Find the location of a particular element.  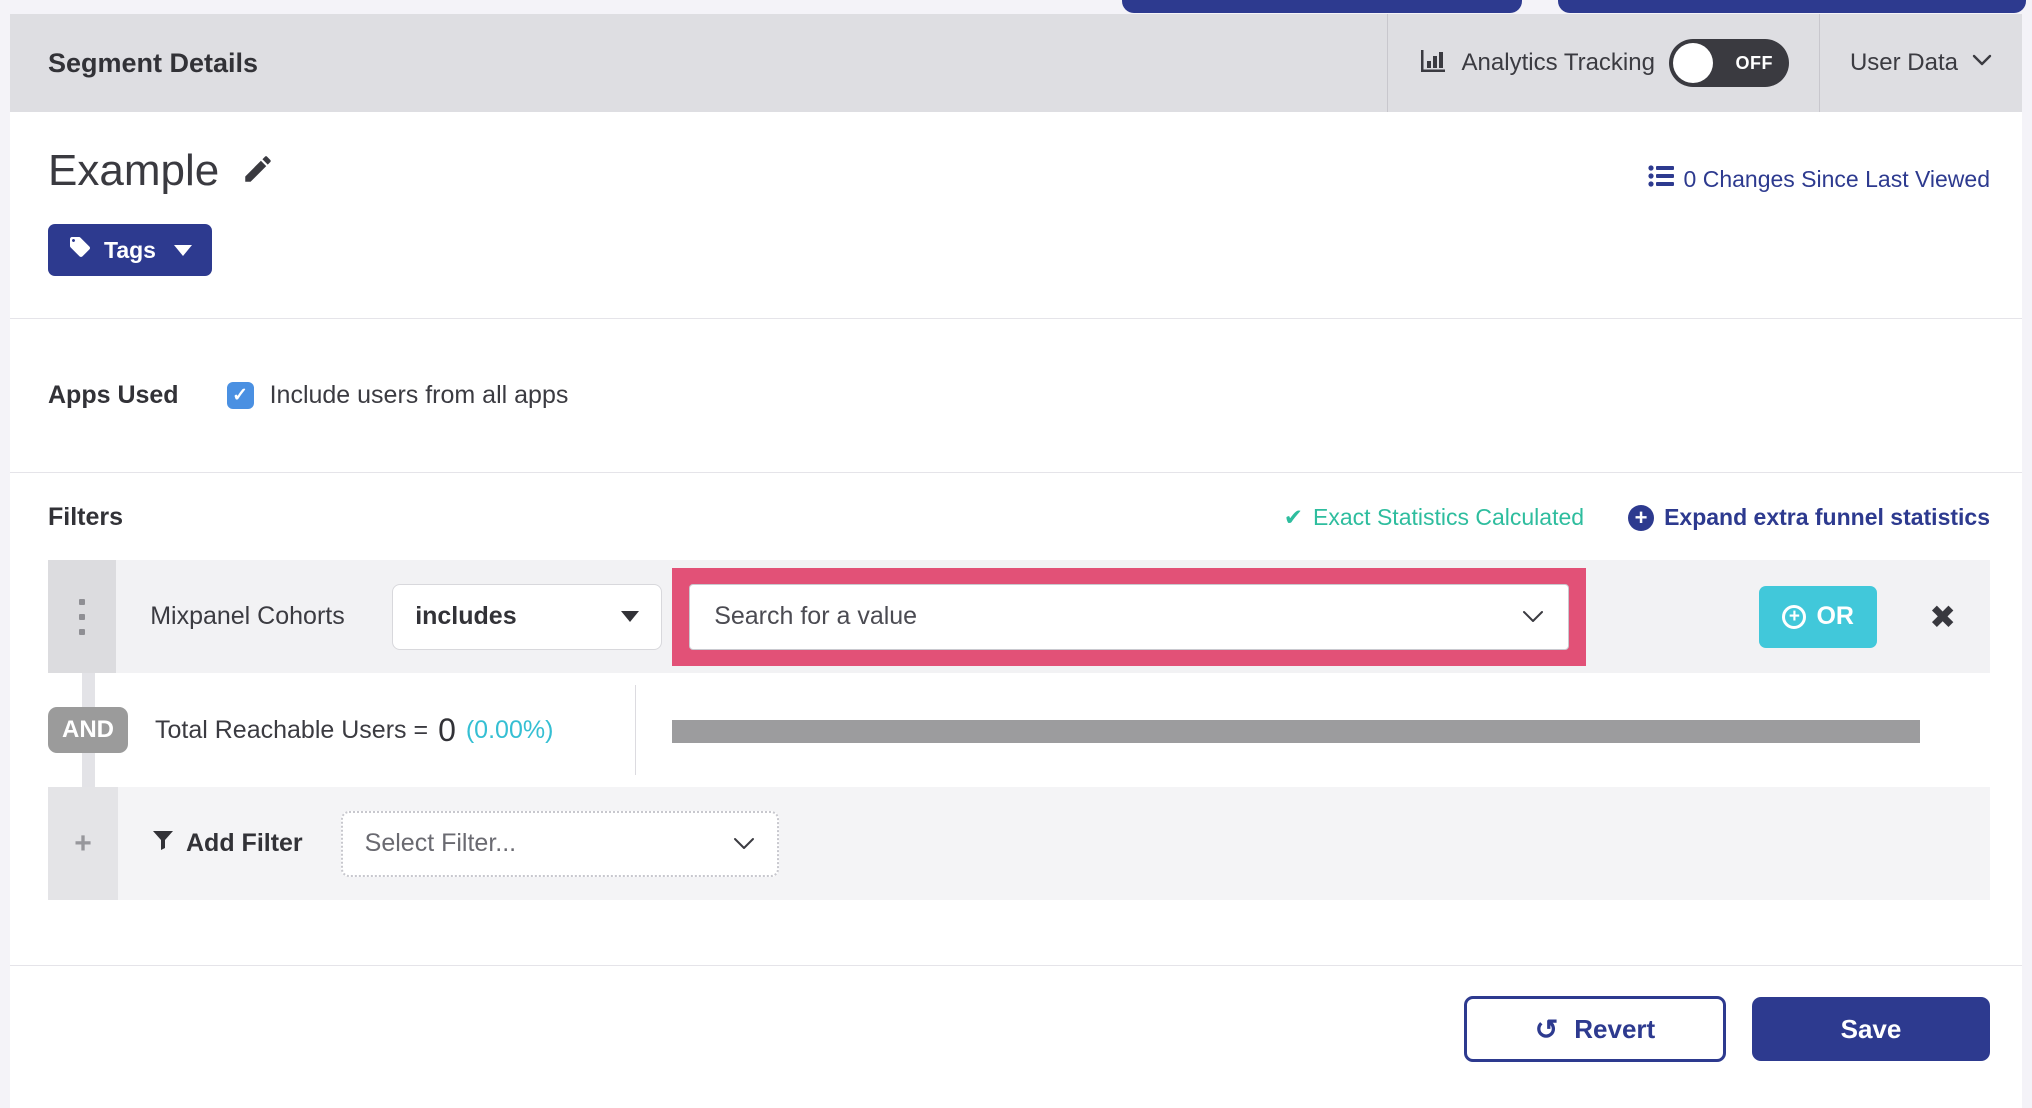

top-button-partial-right is located at coordinates (1792, 6).